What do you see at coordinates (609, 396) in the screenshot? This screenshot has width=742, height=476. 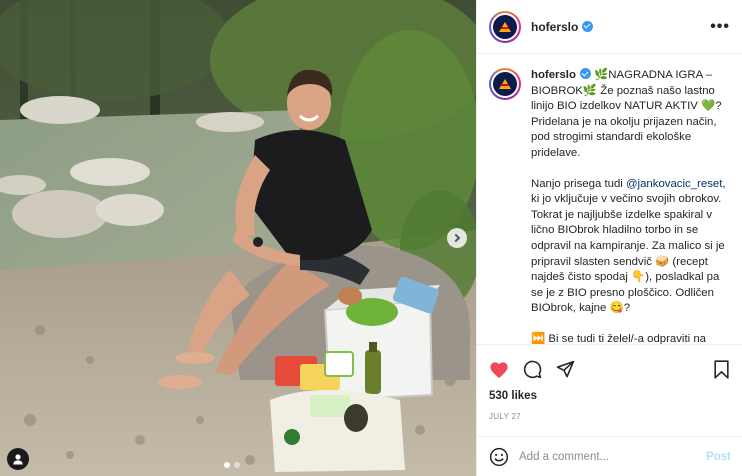 I see `likes-count: 530 likes` at bounding box center [609, 396].